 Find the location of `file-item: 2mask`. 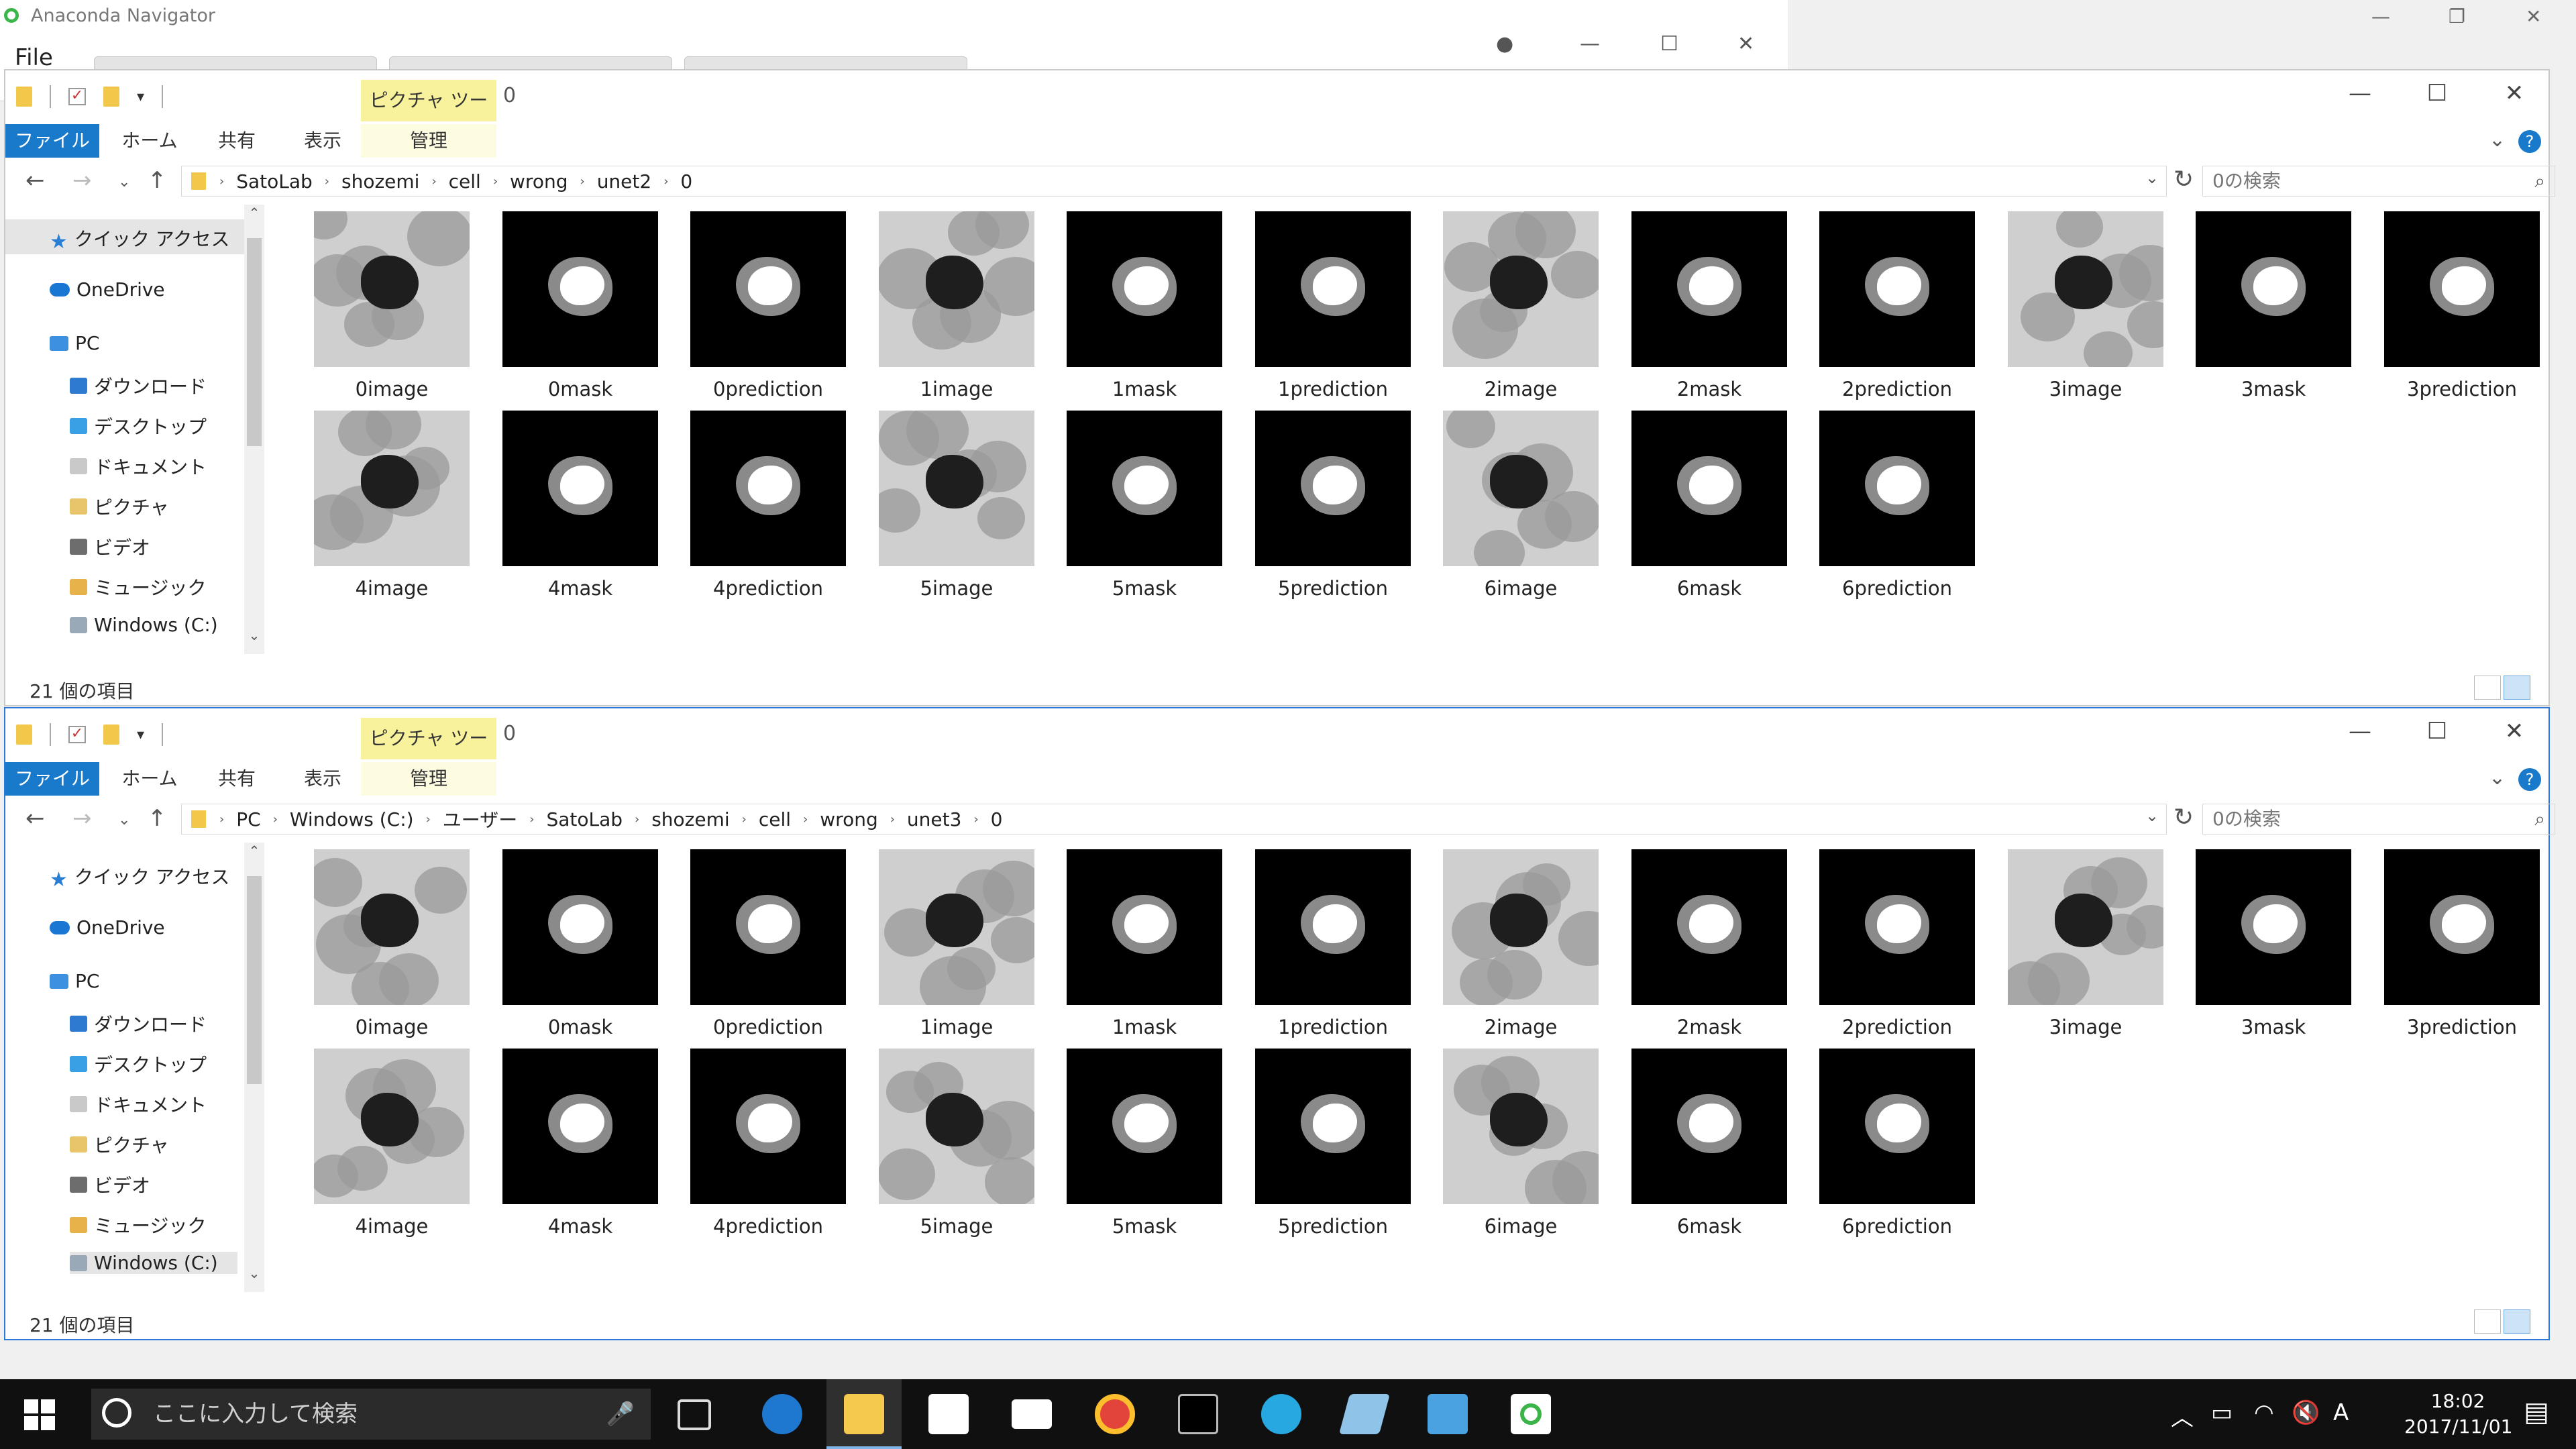

file-item: 2mask is located at coordinates (1712, 312).